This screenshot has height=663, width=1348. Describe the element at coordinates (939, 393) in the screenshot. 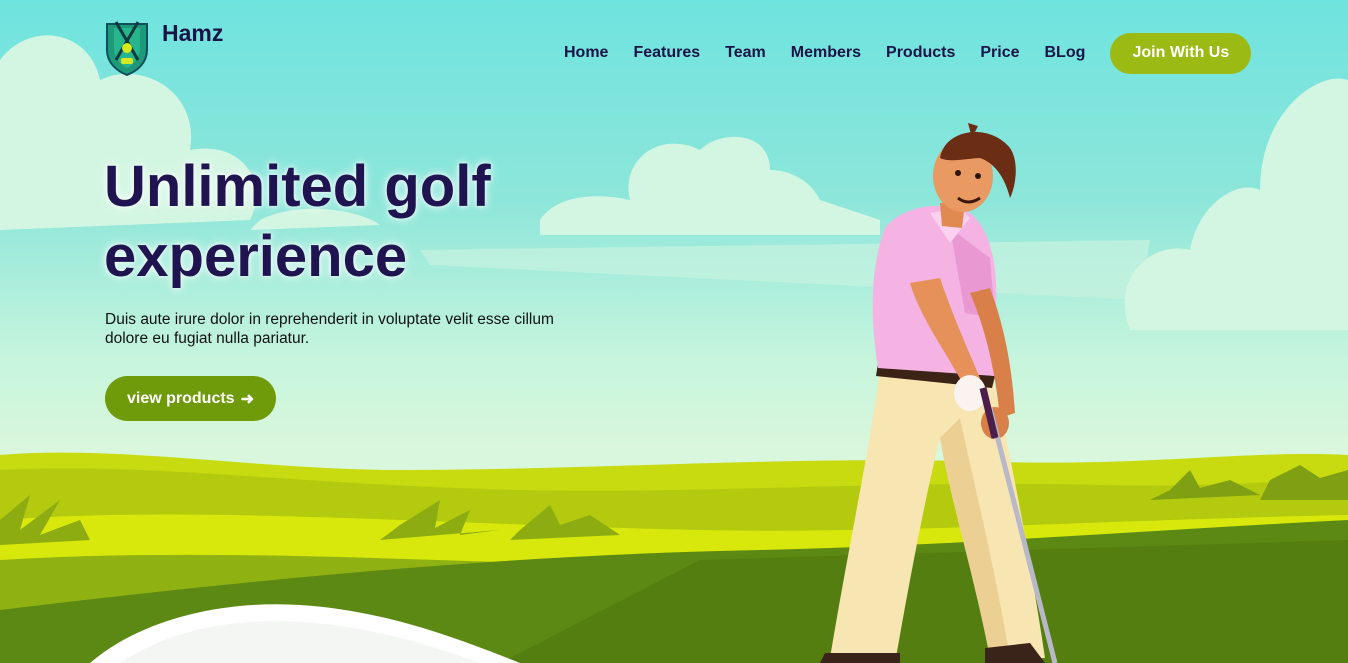

I see `golfer-illustration` at that location.